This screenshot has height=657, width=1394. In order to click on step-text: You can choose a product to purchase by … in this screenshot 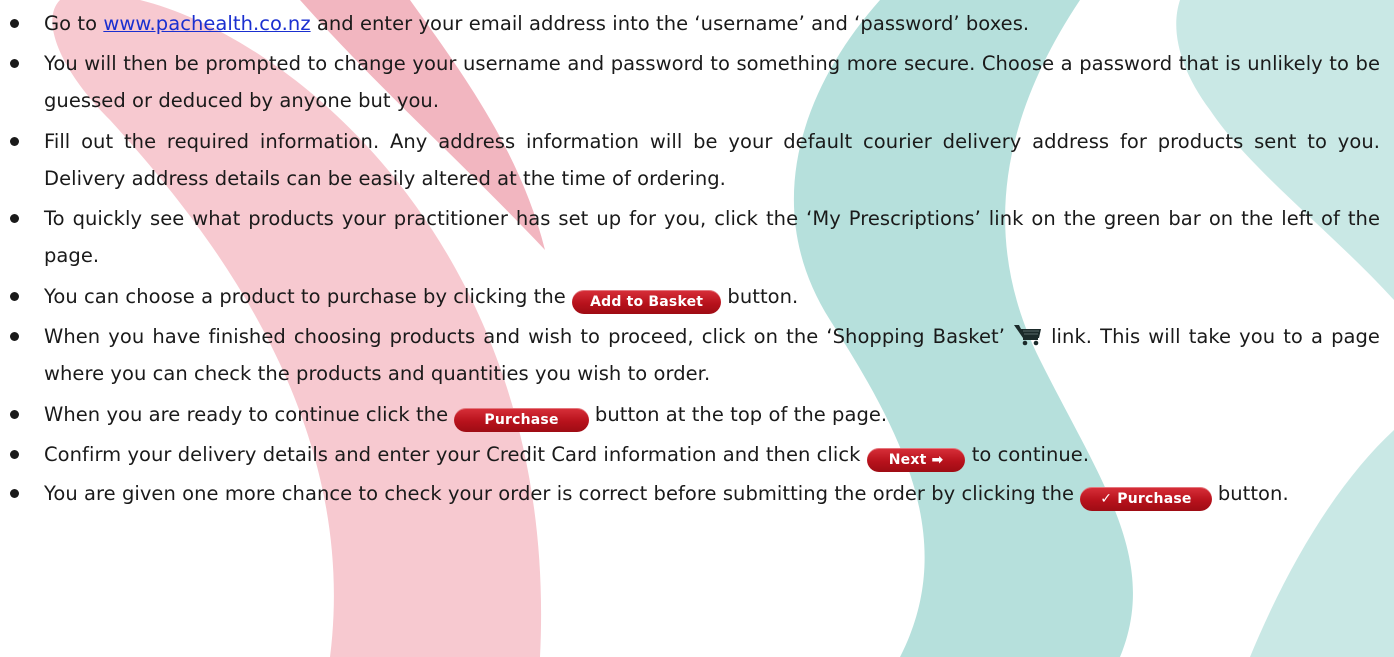, I will do `click(308, 296)`.